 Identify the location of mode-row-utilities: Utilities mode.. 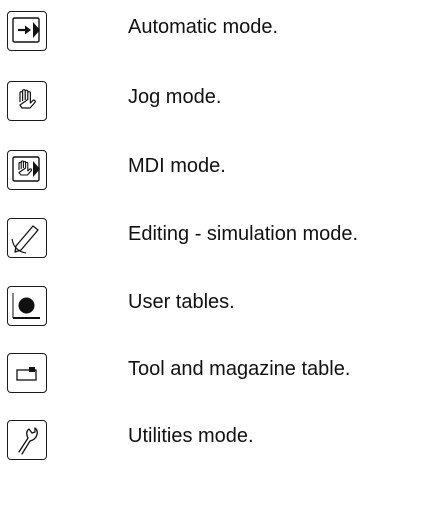
(217, 448).